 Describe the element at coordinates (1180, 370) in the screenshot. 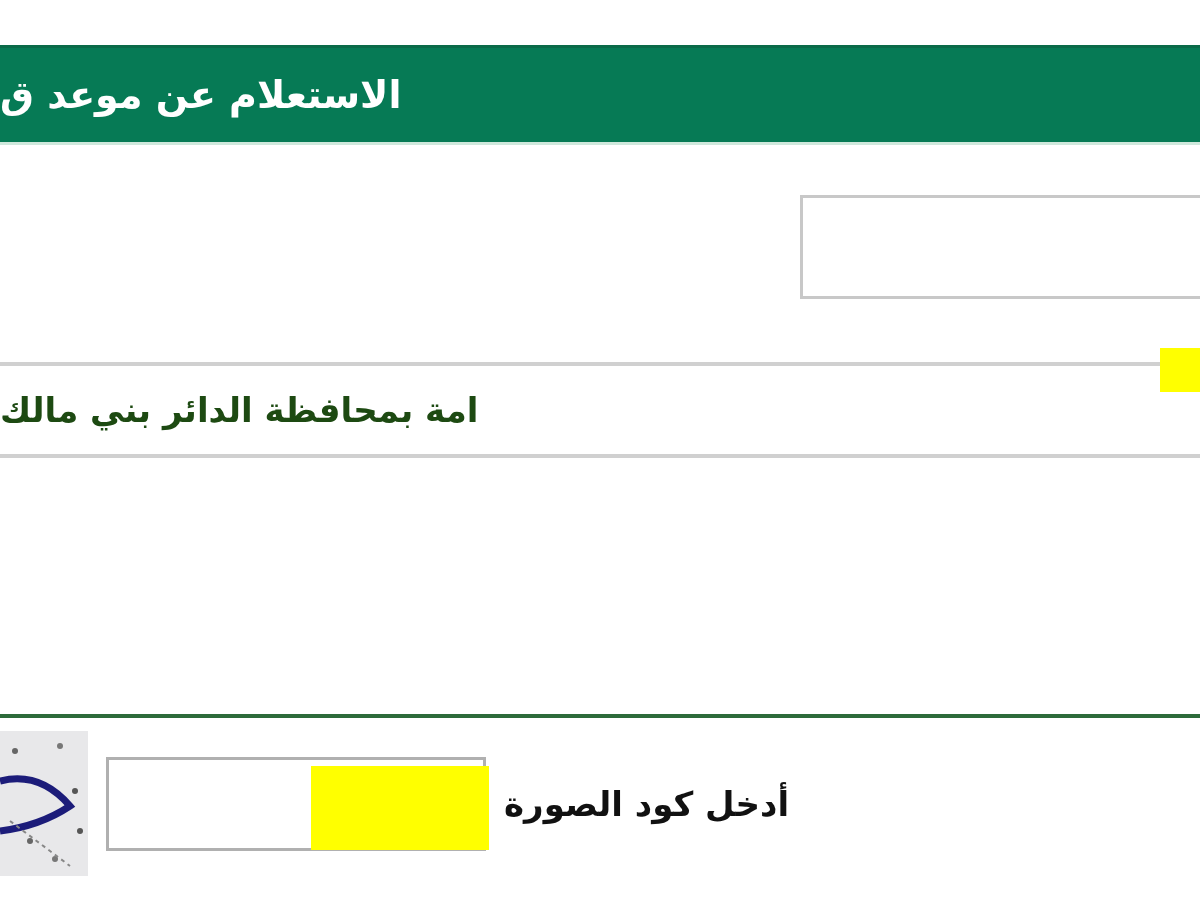

I see `highlight-mark` at that location.